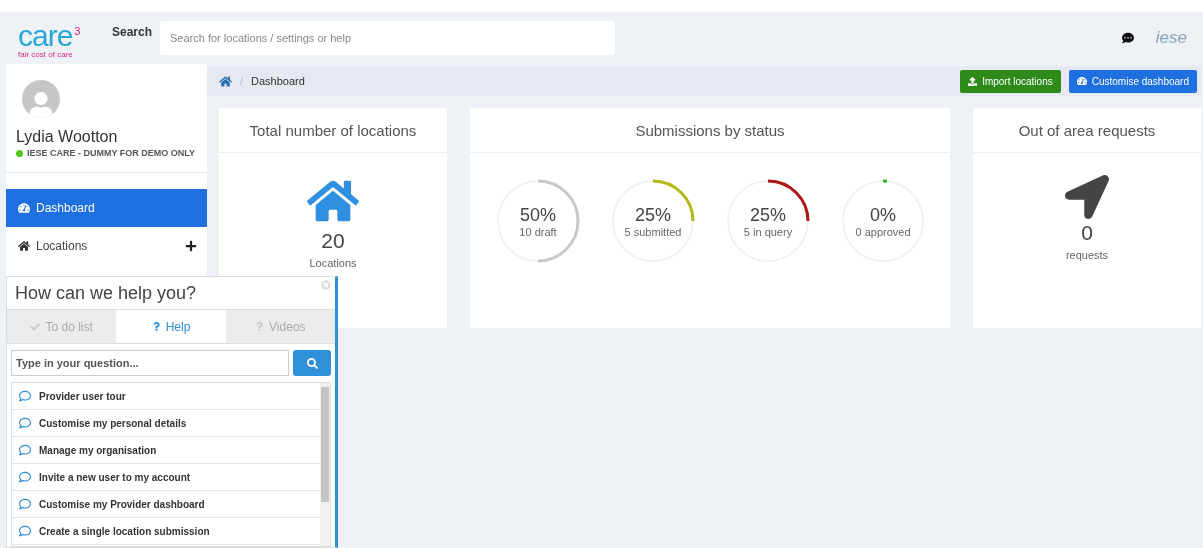  Describe the element at coordinates (63, 38) in the screenshot. I see `care-logo: care$^{3}$ fair cost of care` at that location.